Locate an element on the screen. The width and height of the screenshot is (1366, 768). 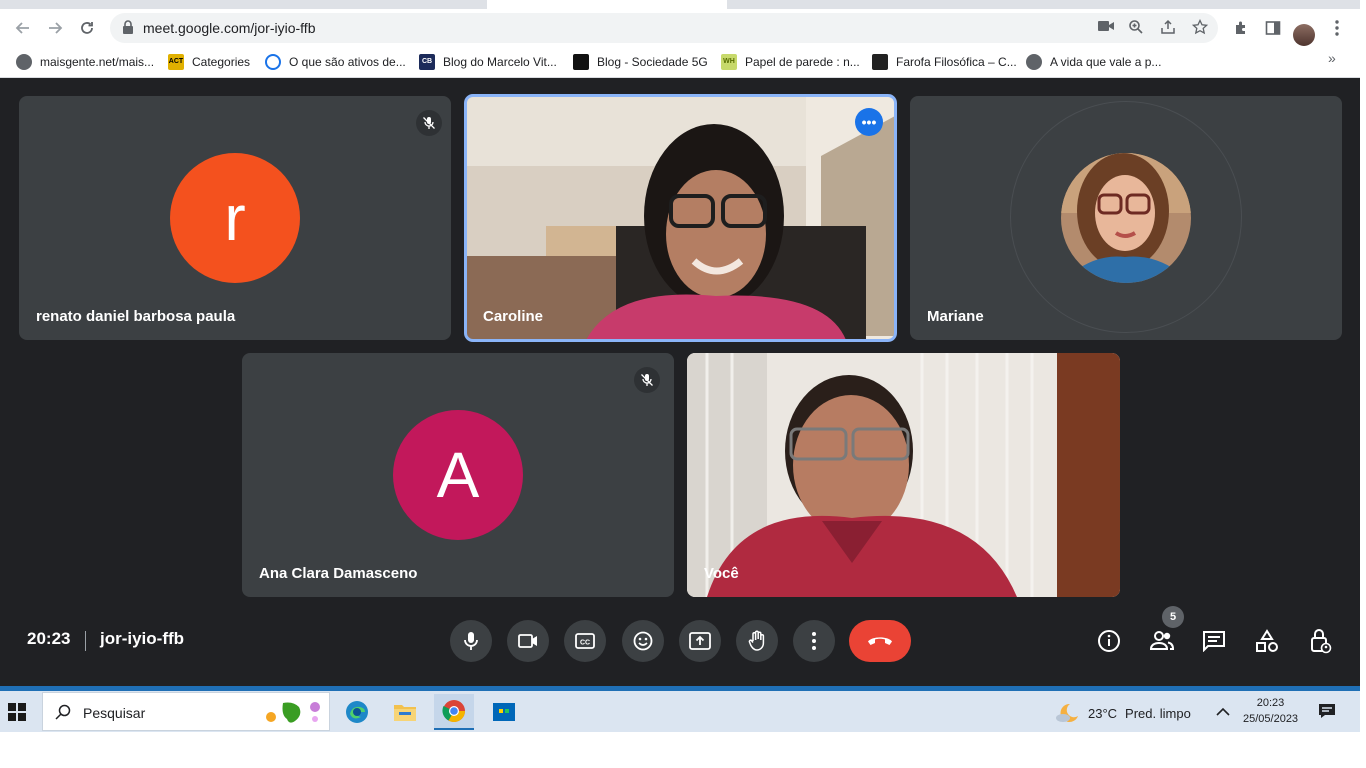
participant-photo-avatar is located at coordinates (1126, 218).